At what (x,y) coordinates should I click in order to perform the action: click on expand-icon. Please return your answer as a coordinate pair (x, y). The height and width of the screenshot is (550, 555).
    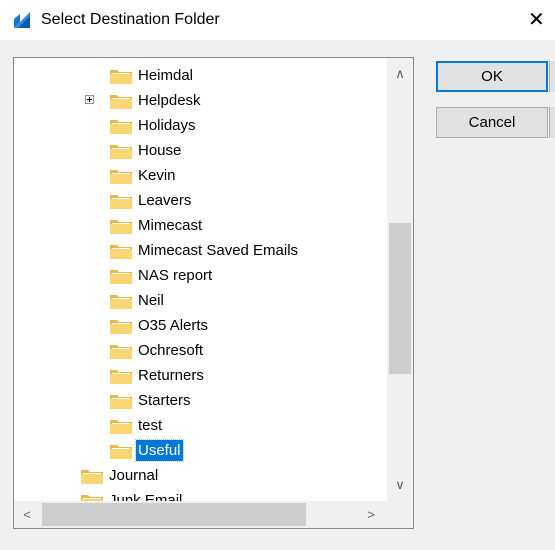
    Looking at the image, I should click on (89, 99).